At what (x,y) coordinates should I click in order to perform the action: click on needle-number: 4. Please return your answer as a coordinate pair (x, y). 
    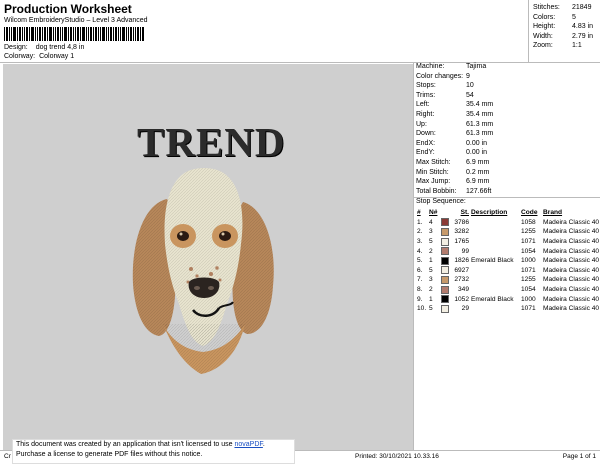
    Looking at the image, I should click on (431, 222).